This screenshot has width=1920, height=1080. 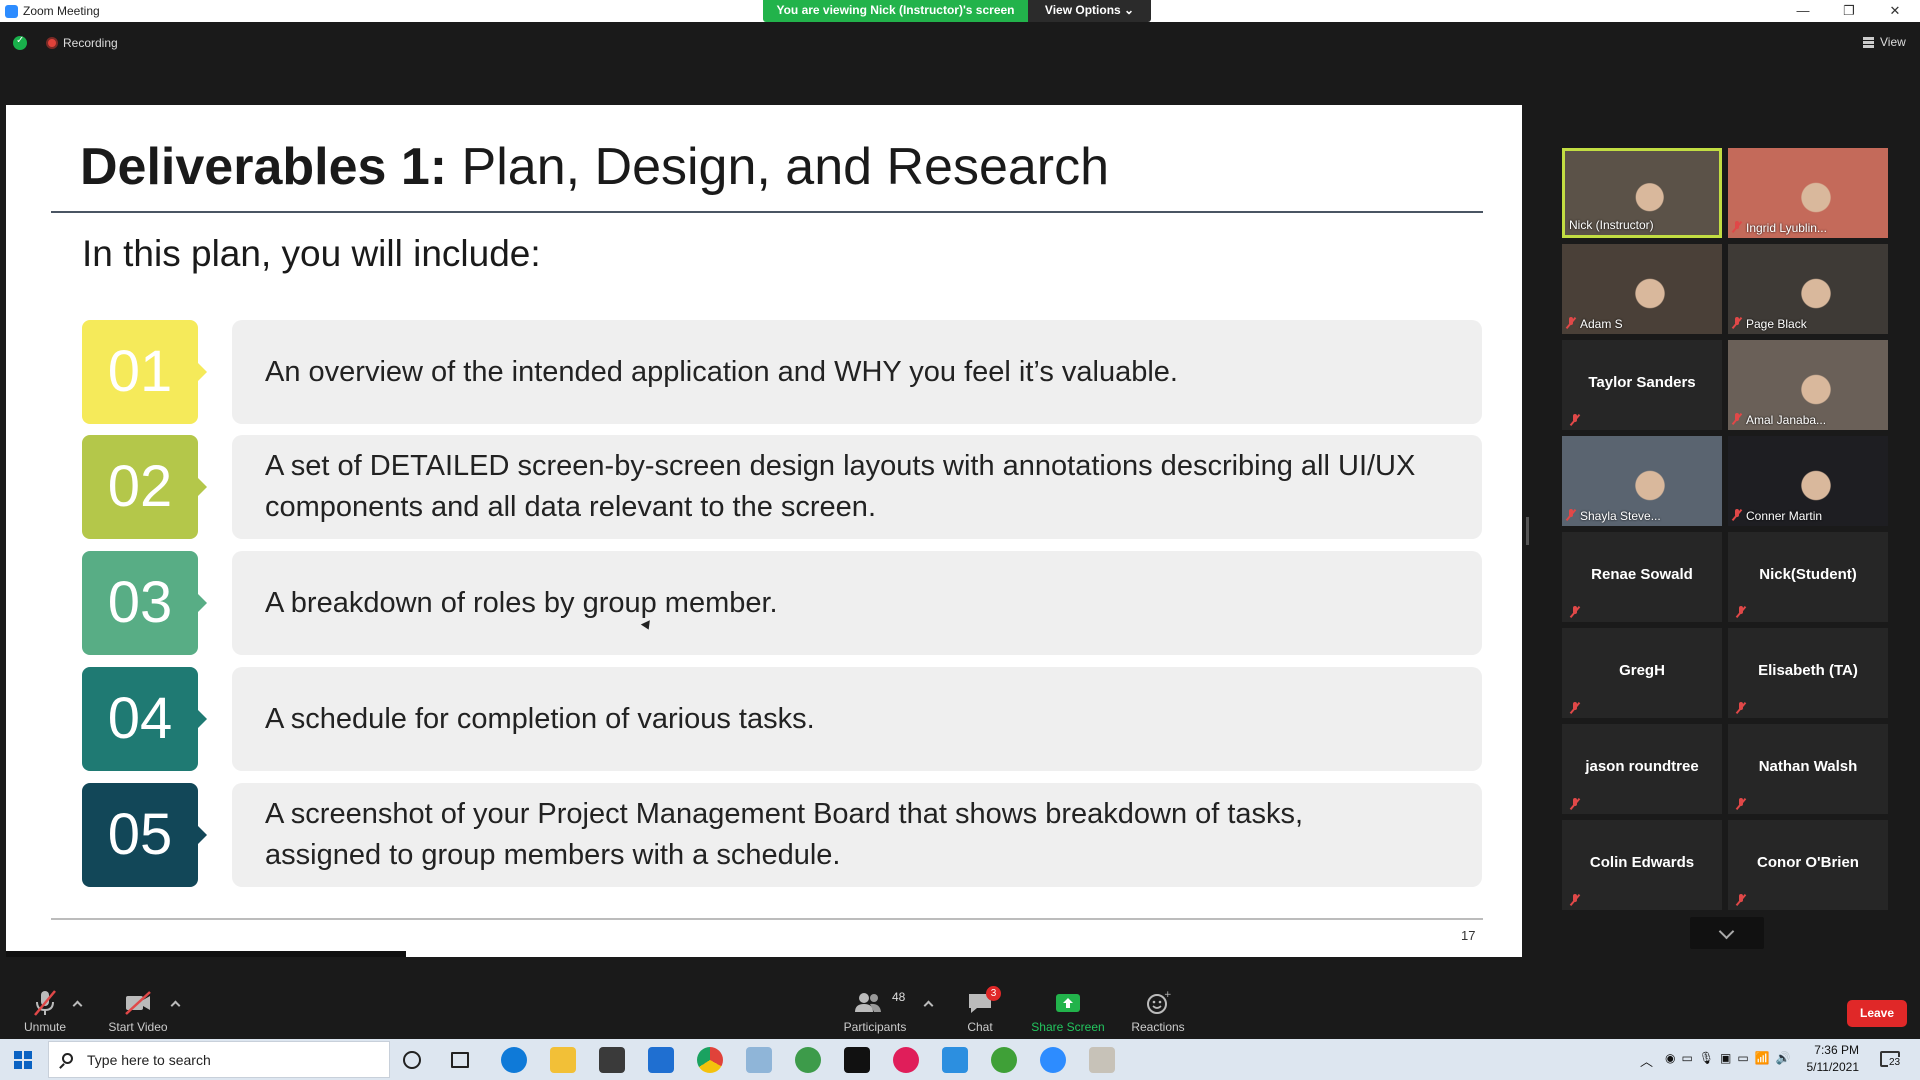 What do you see at coordinates (144, 487) in the screenshot?
I see `deliverable-number: 02` at bounding box center [144, 487].